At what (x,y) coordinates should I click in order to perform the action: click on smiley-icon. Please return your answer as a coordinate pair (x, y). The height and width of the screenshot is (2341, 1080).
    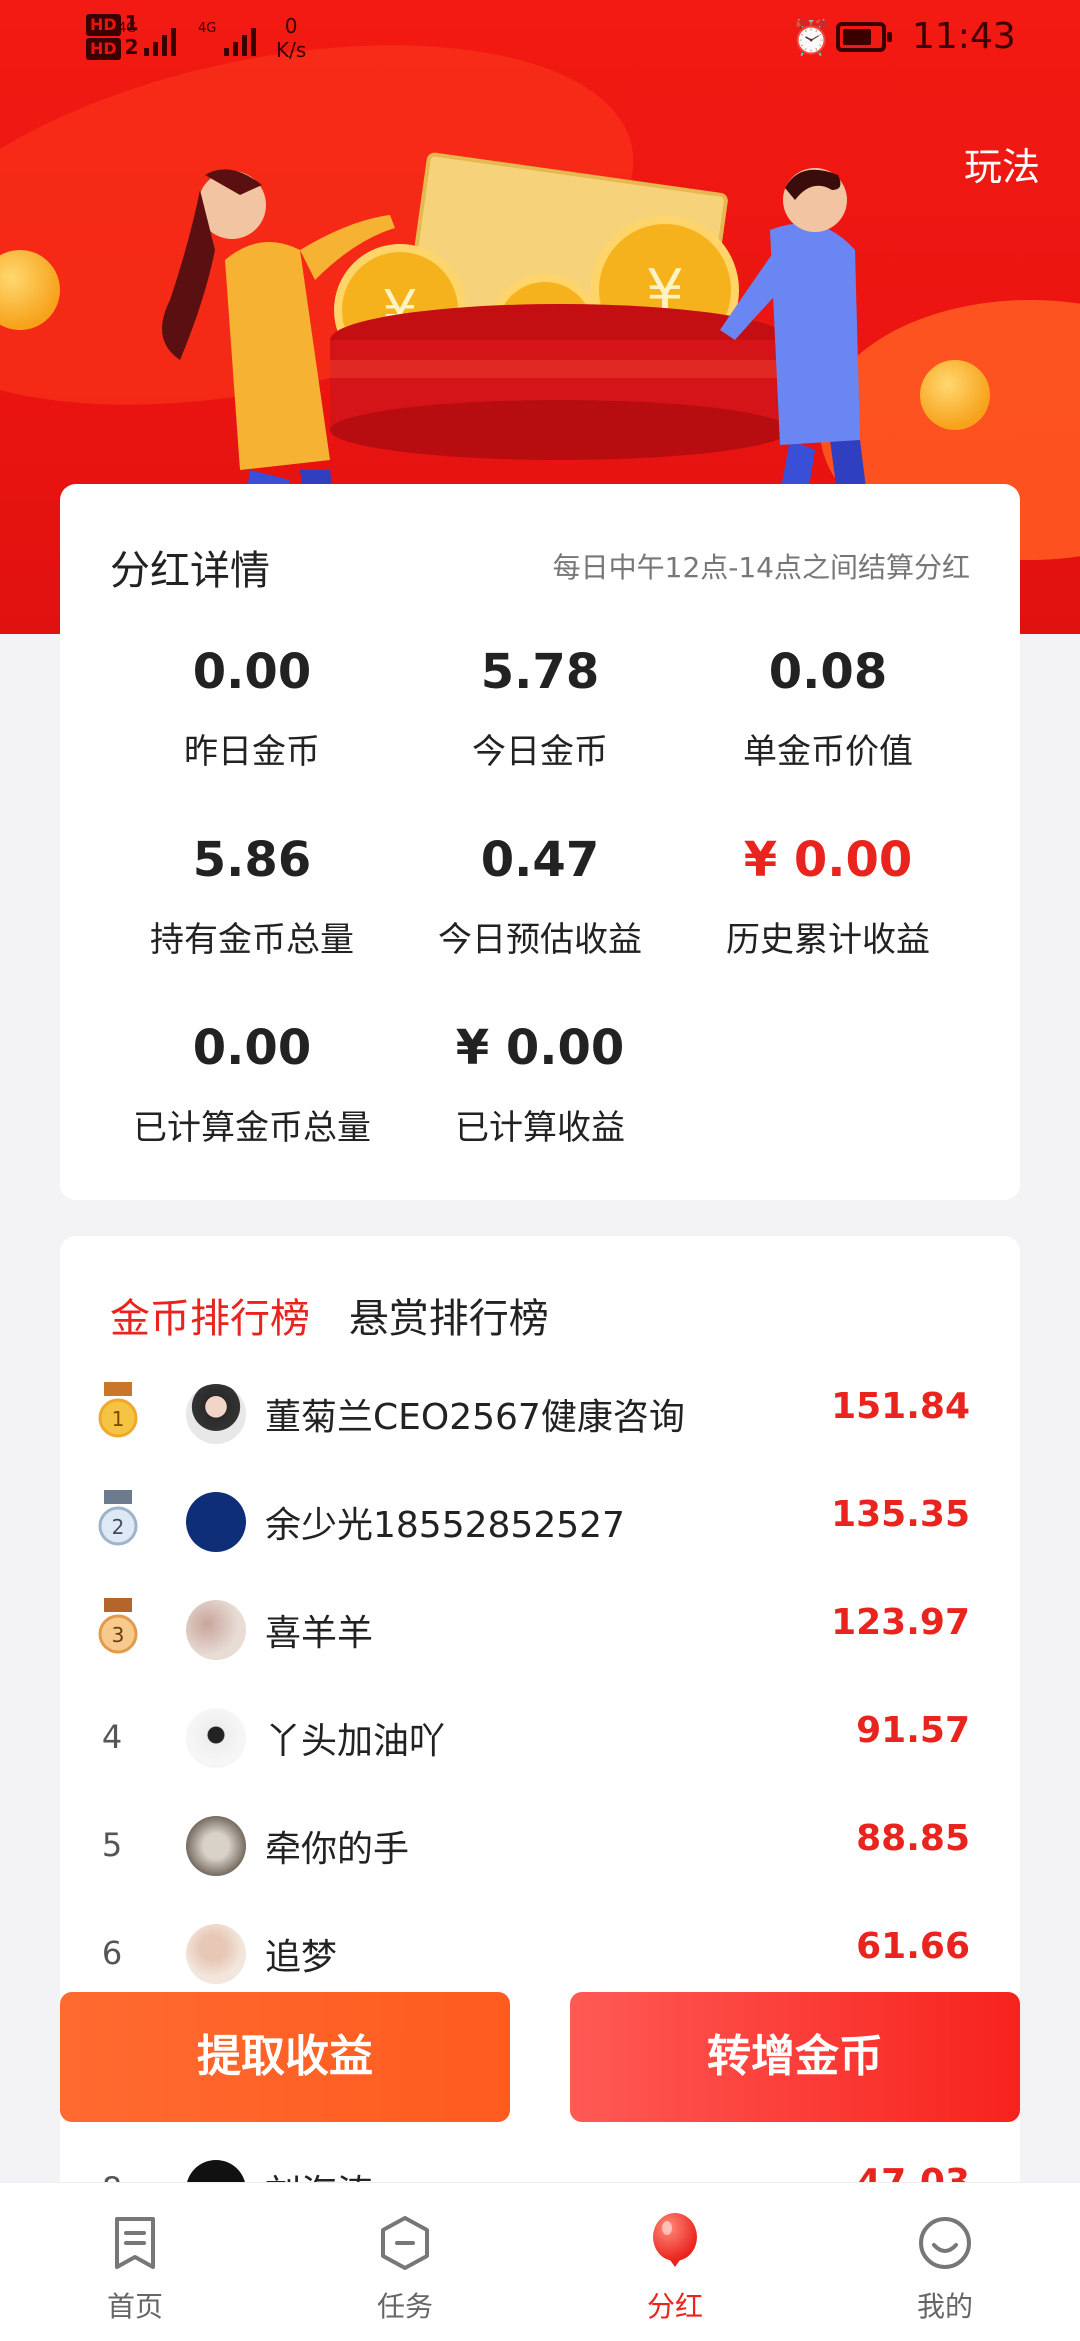
    Looking at the image, I should click on (945, 2243).